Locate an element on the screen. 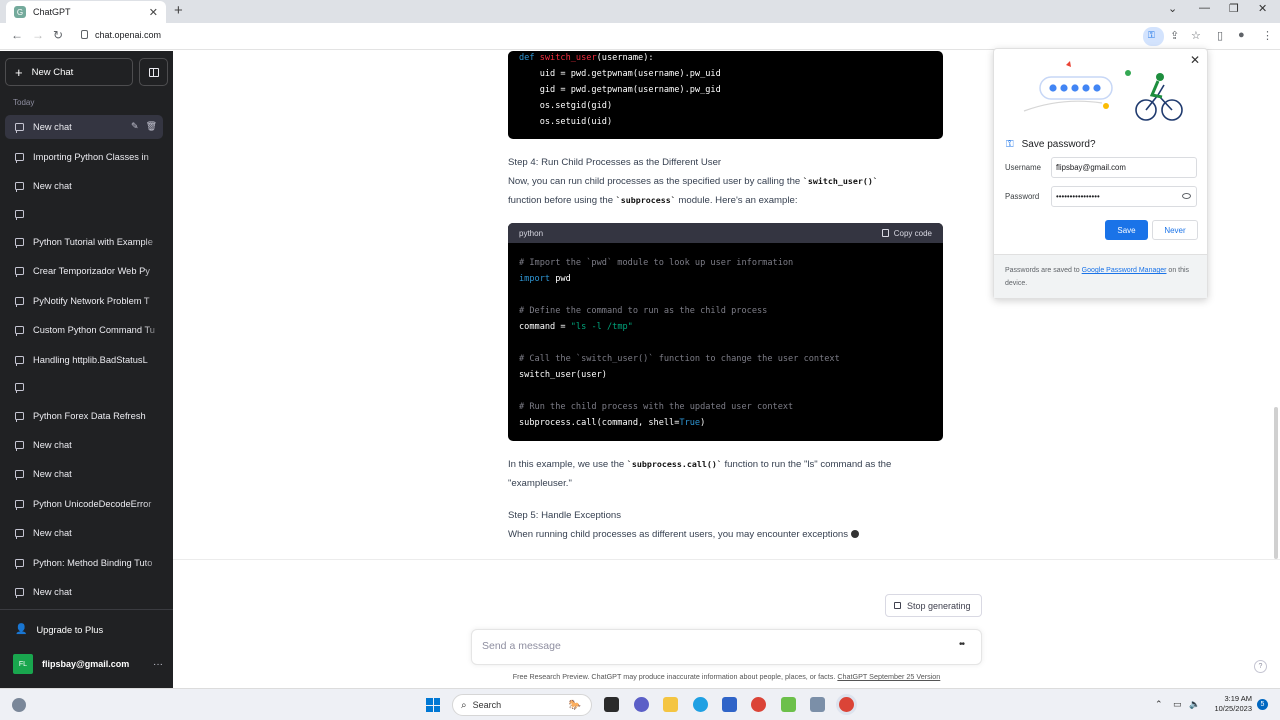  close-tab-icon: ✕ is located at coordinates (153, 12).